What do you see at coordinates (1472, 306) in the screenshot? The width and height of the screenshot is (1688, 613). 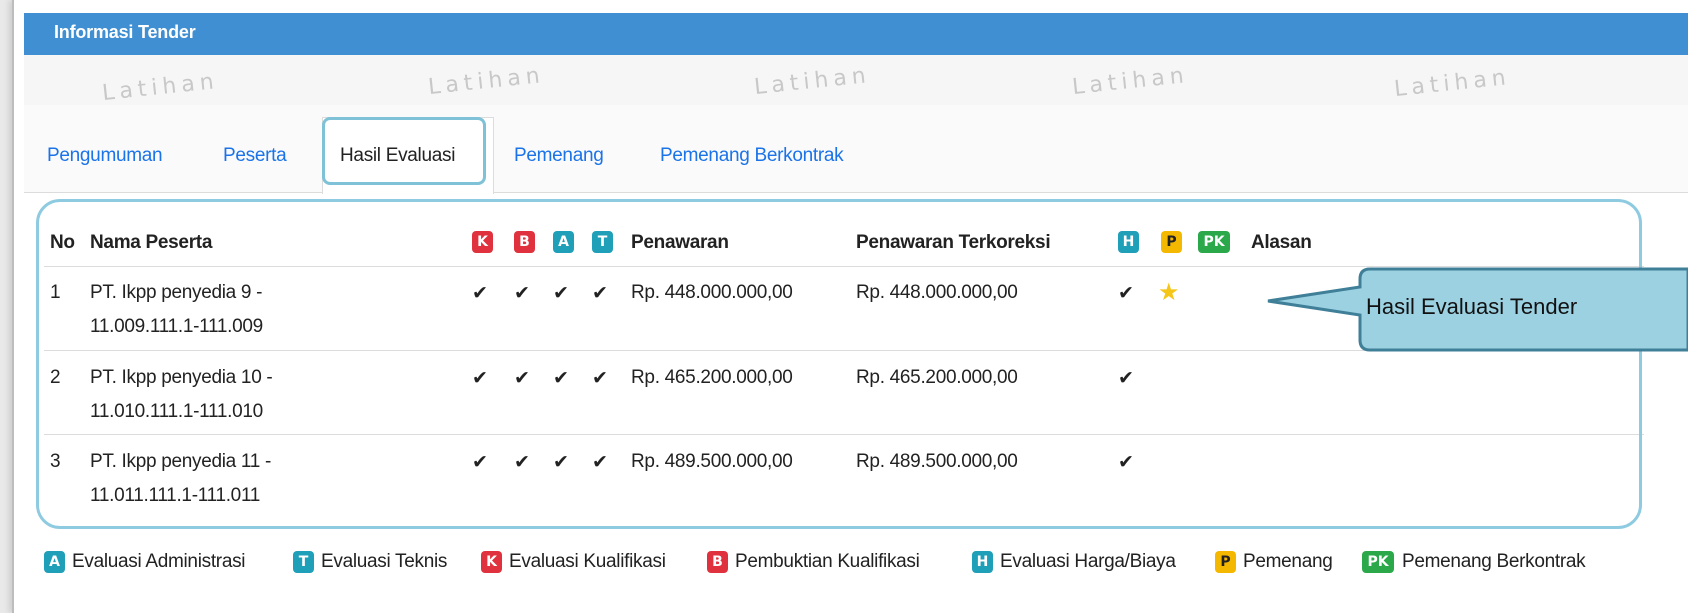 I see `callout-label: Hasil Evaluasi Tender` at bounding box center [1472, 306].